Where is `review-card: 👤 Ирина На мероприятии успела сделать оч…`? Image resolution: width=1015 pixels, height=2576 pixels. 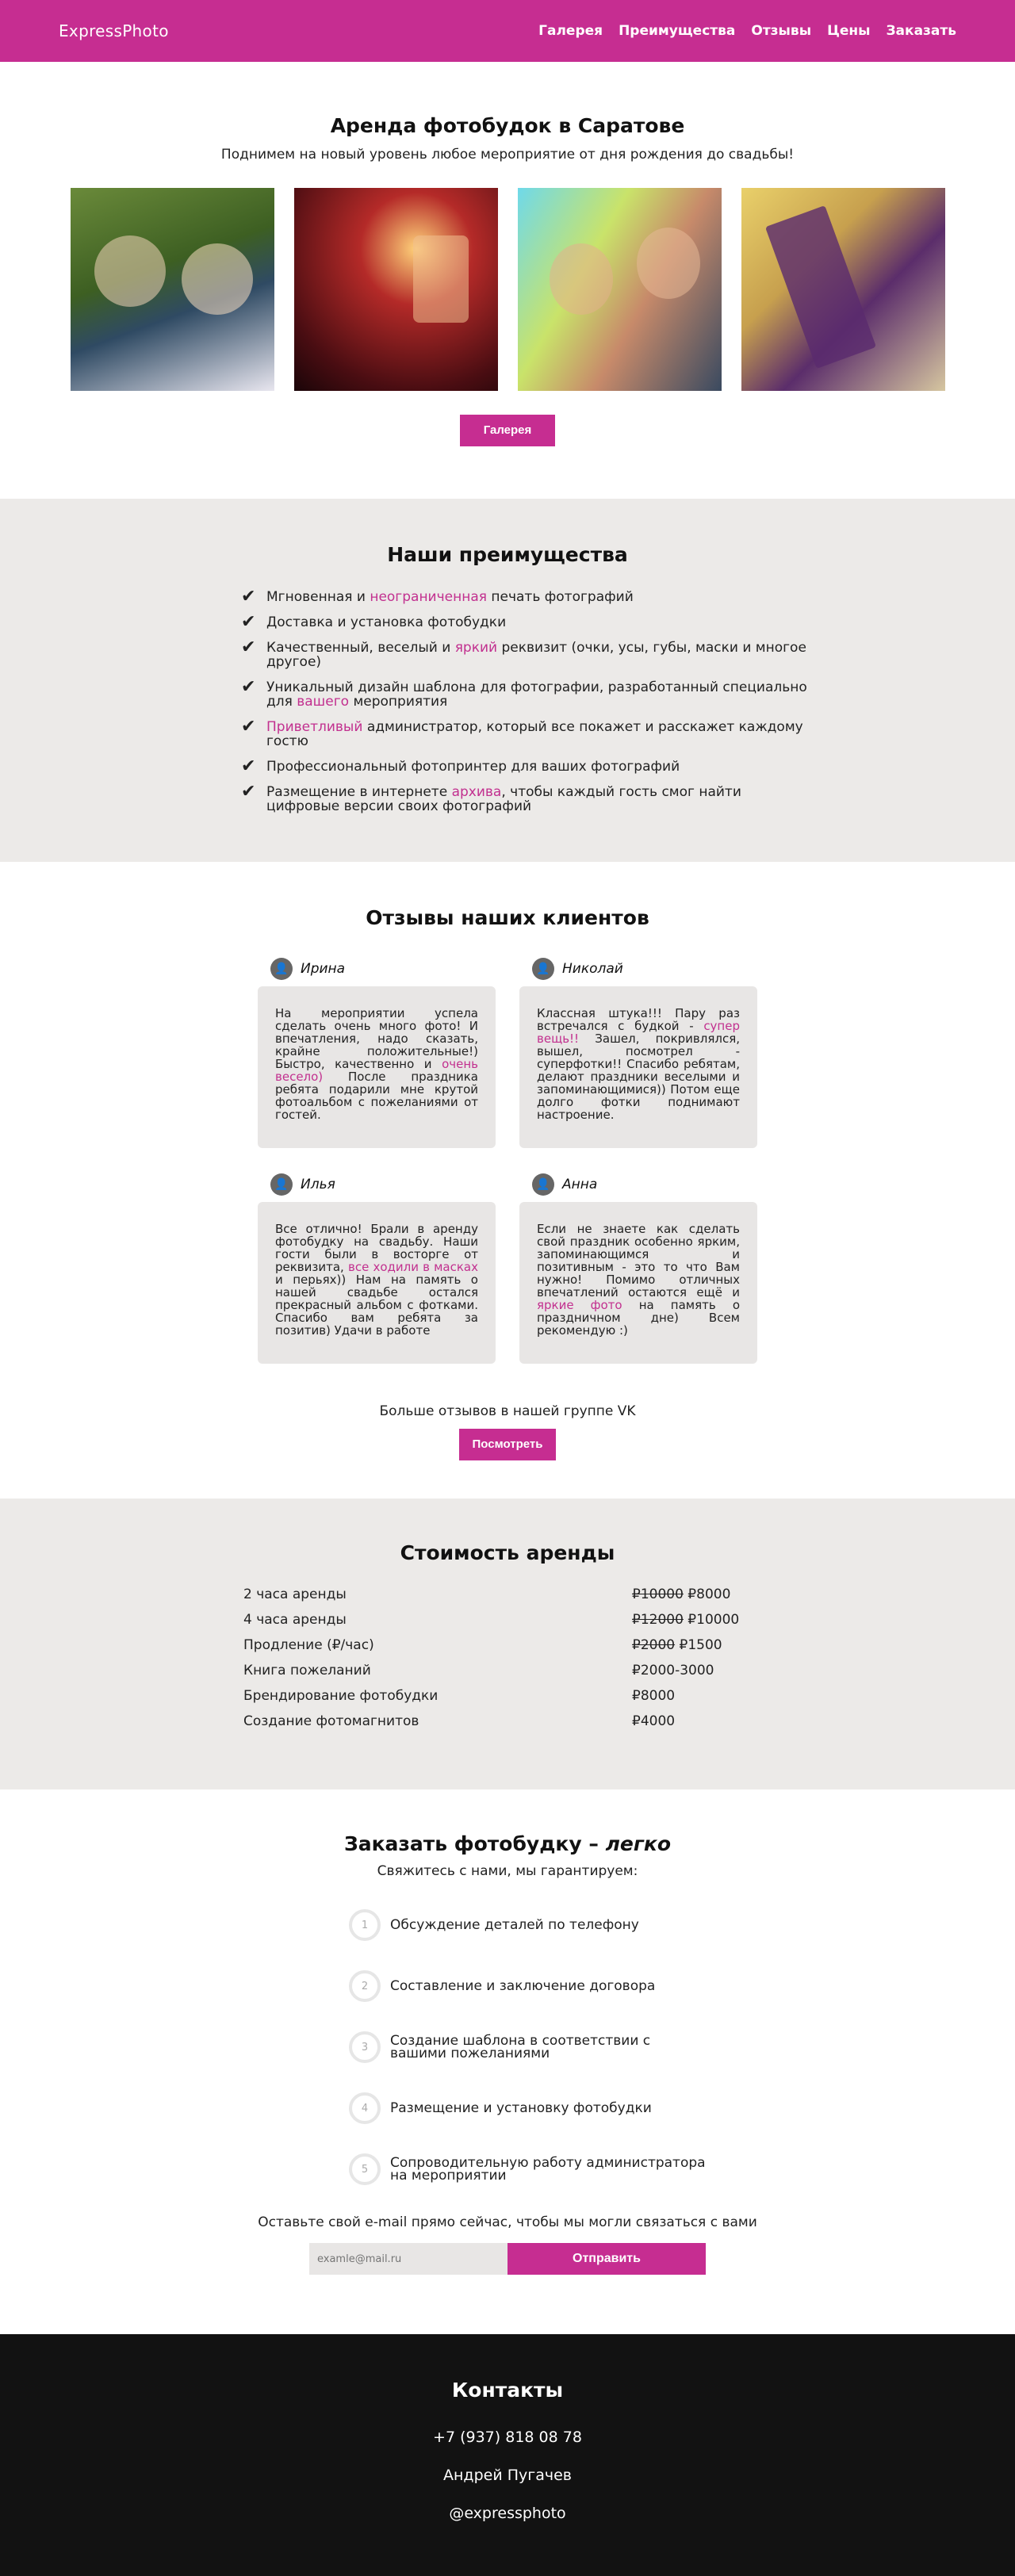
review-card: 👤 Ирина На мероприятии успела сделать оч… is located at coordinates (377, 1052).